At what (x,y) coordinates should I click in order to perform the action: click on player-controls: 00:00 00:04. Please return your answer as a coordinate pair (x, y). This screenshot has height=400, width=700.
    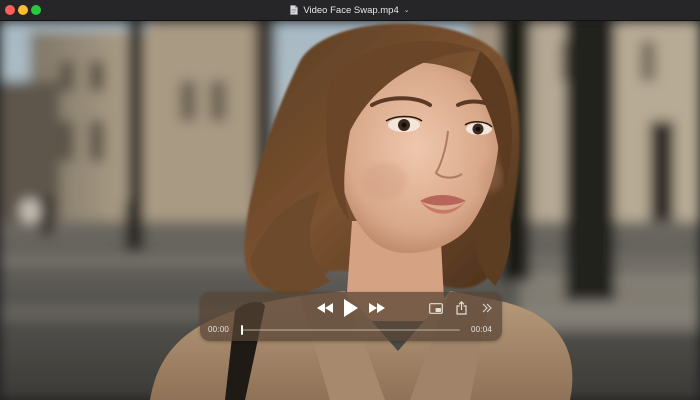
    Looking at the image, I should click on (351, 316).